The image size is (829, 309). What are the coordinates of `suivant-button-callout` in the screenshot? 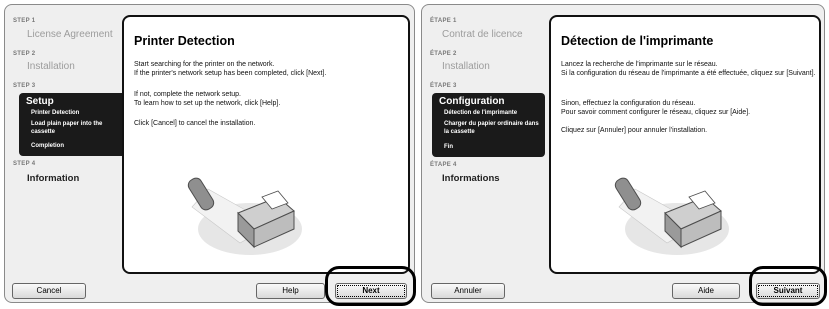 It's located at (788, 286).